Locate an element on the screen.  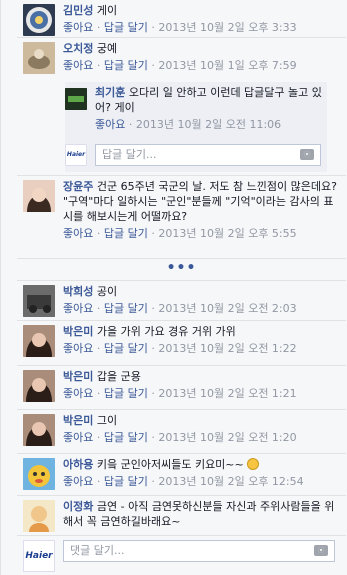
comment-timestamp: 2013년 10월 2일 오전 1:20 is located at coordinates (227, 437).